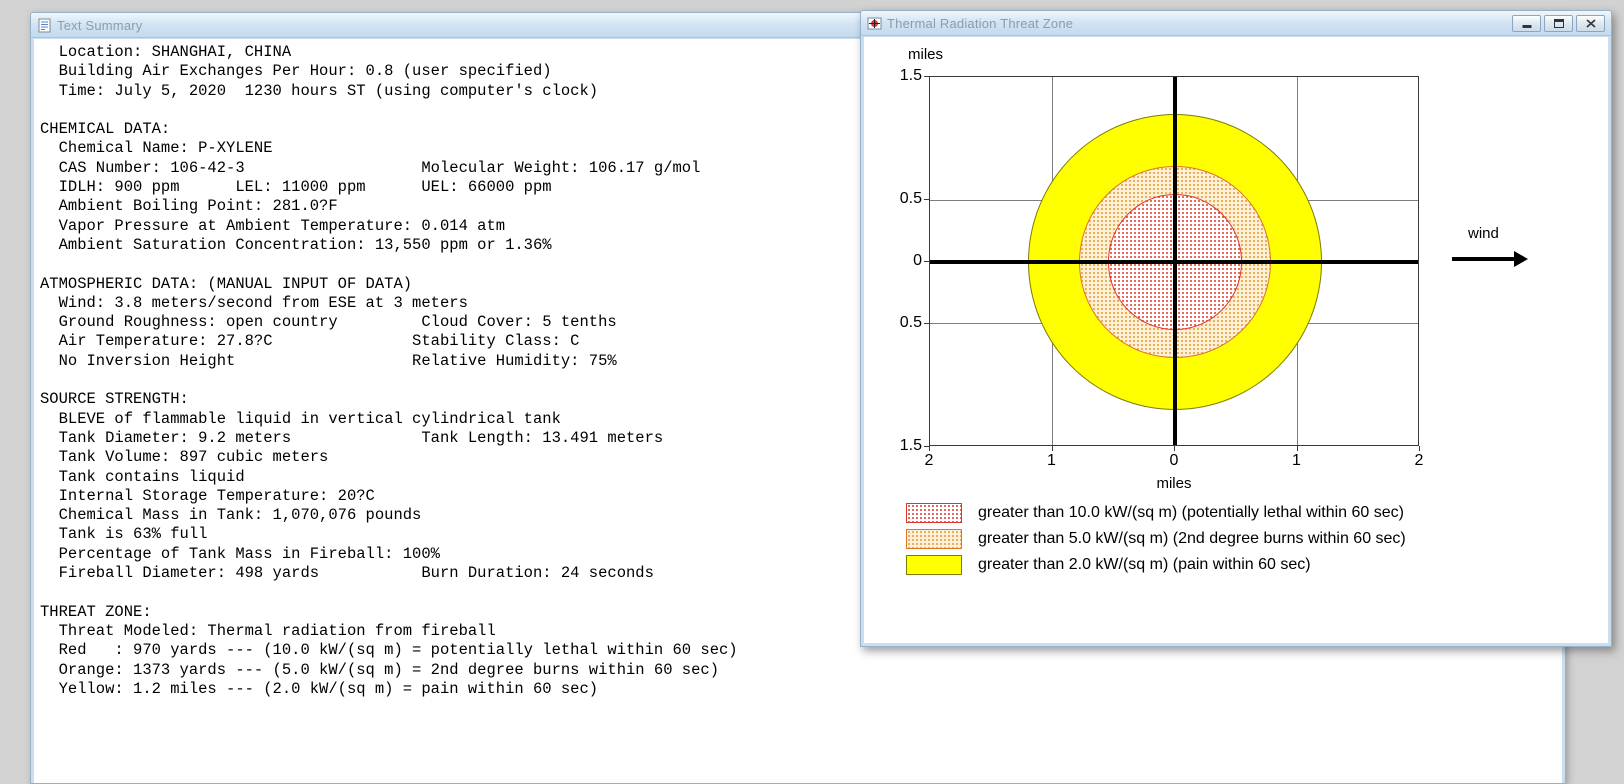 The height and width of the screenshot is (784, 1624). Describe the element at coordinates (1512, 259) in the screenshot. I see `wind-arrow-icon` at that location.